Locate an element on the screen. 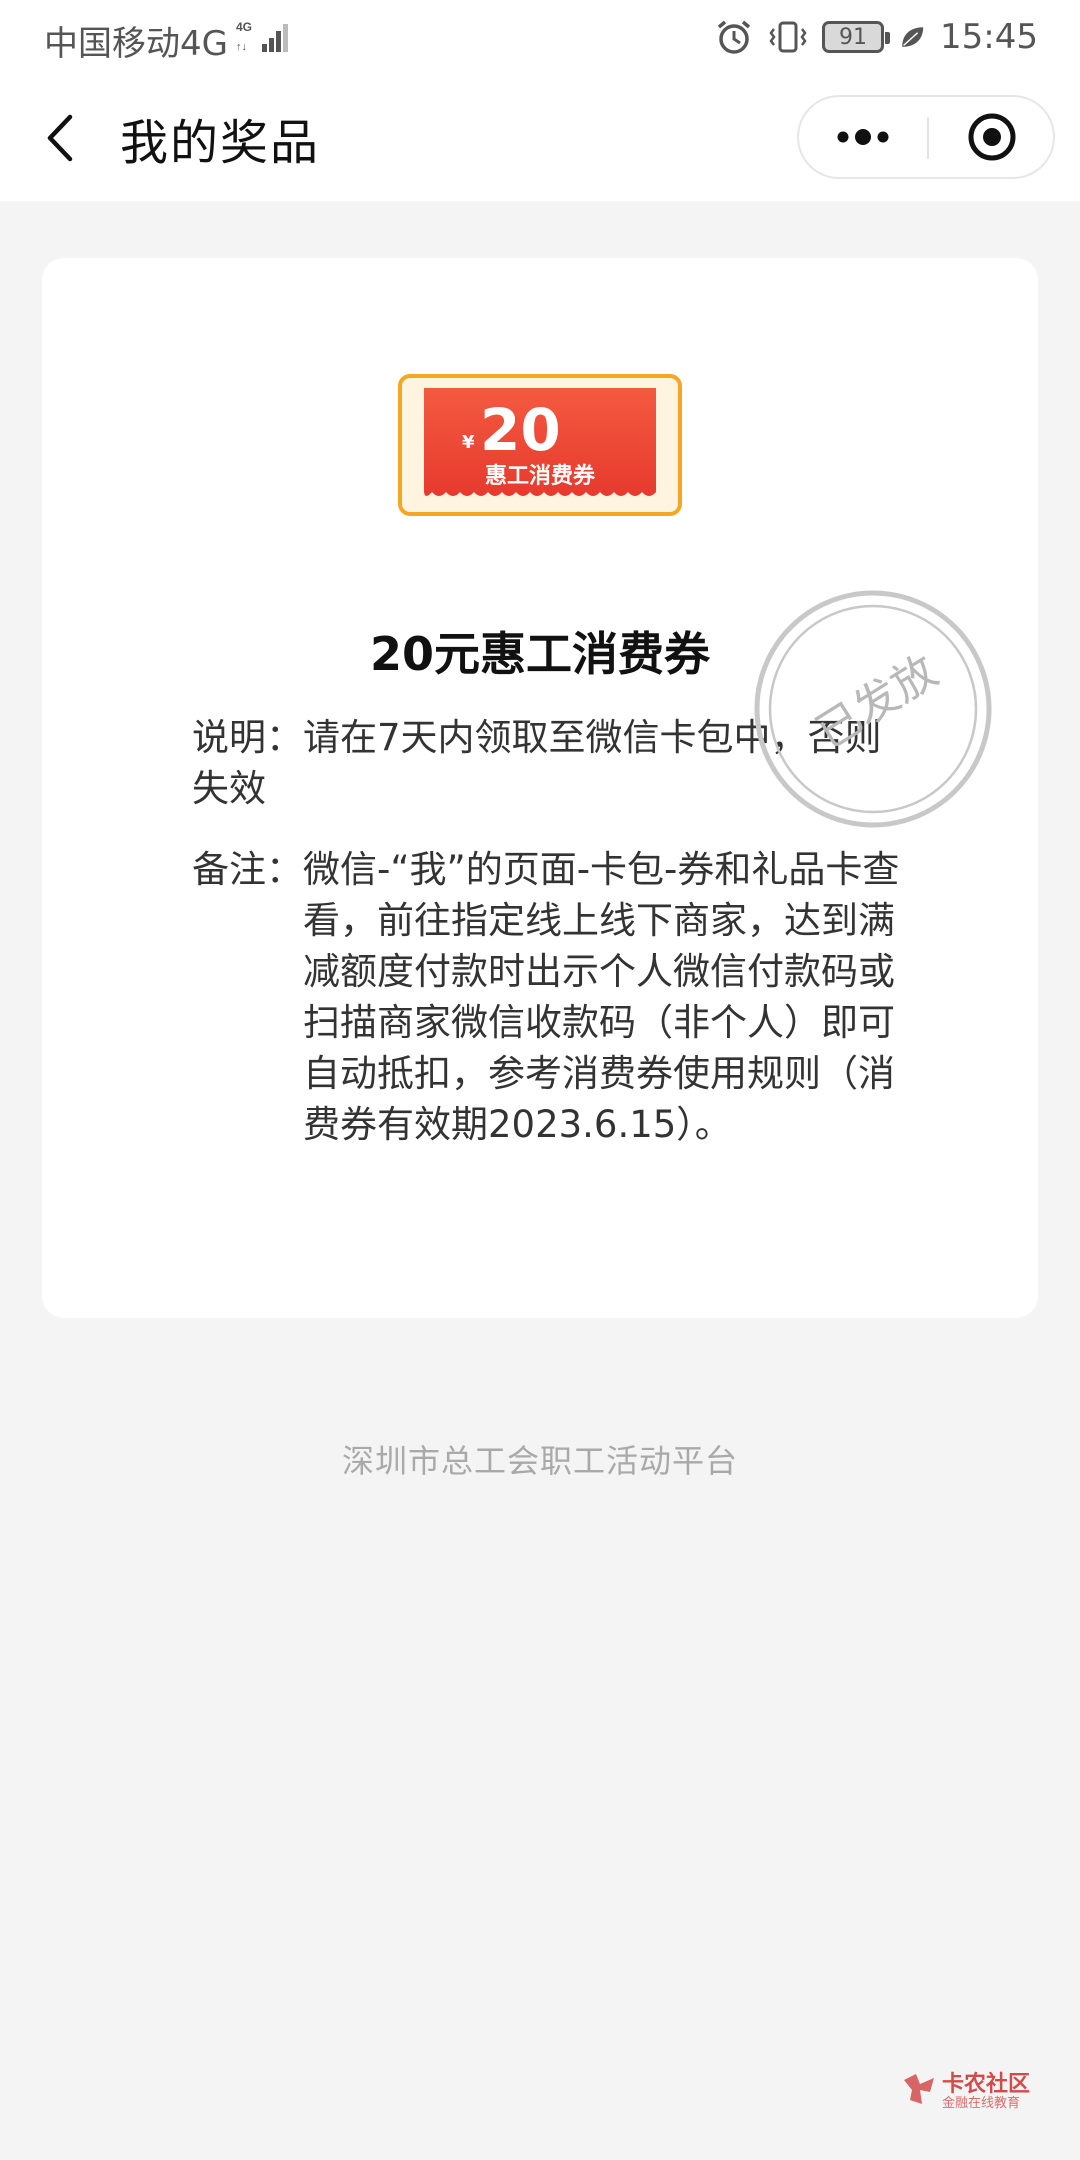  alarm-icon is located at coordinates (734, 37).